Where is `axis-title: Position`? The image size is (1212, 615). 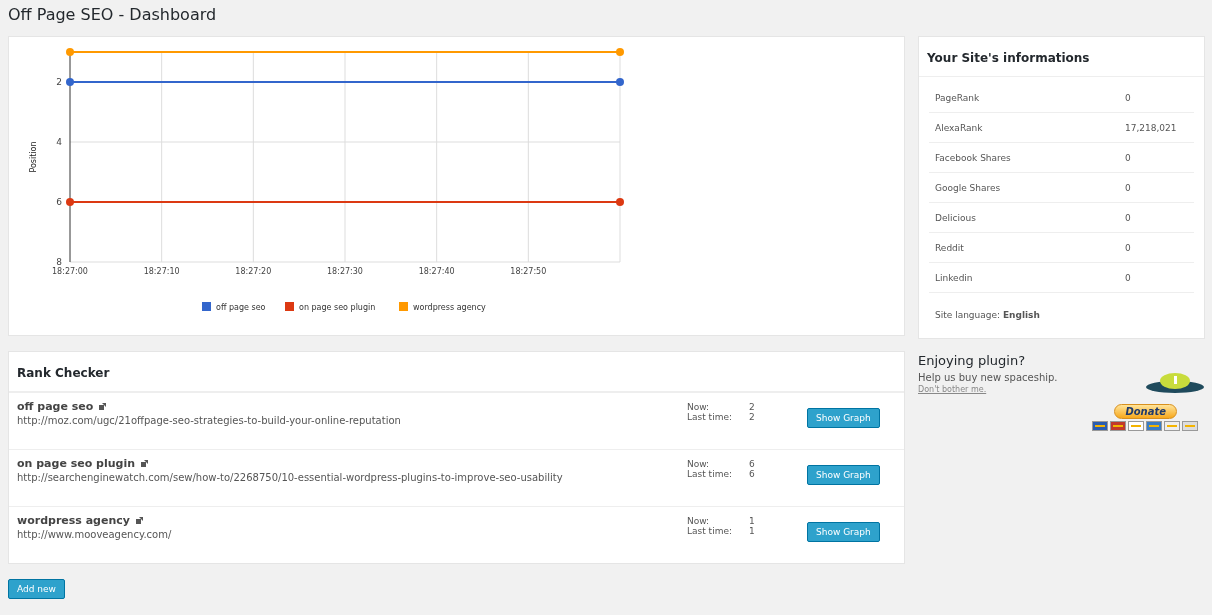 axis-title: Position is located at coordinates (33, 157).